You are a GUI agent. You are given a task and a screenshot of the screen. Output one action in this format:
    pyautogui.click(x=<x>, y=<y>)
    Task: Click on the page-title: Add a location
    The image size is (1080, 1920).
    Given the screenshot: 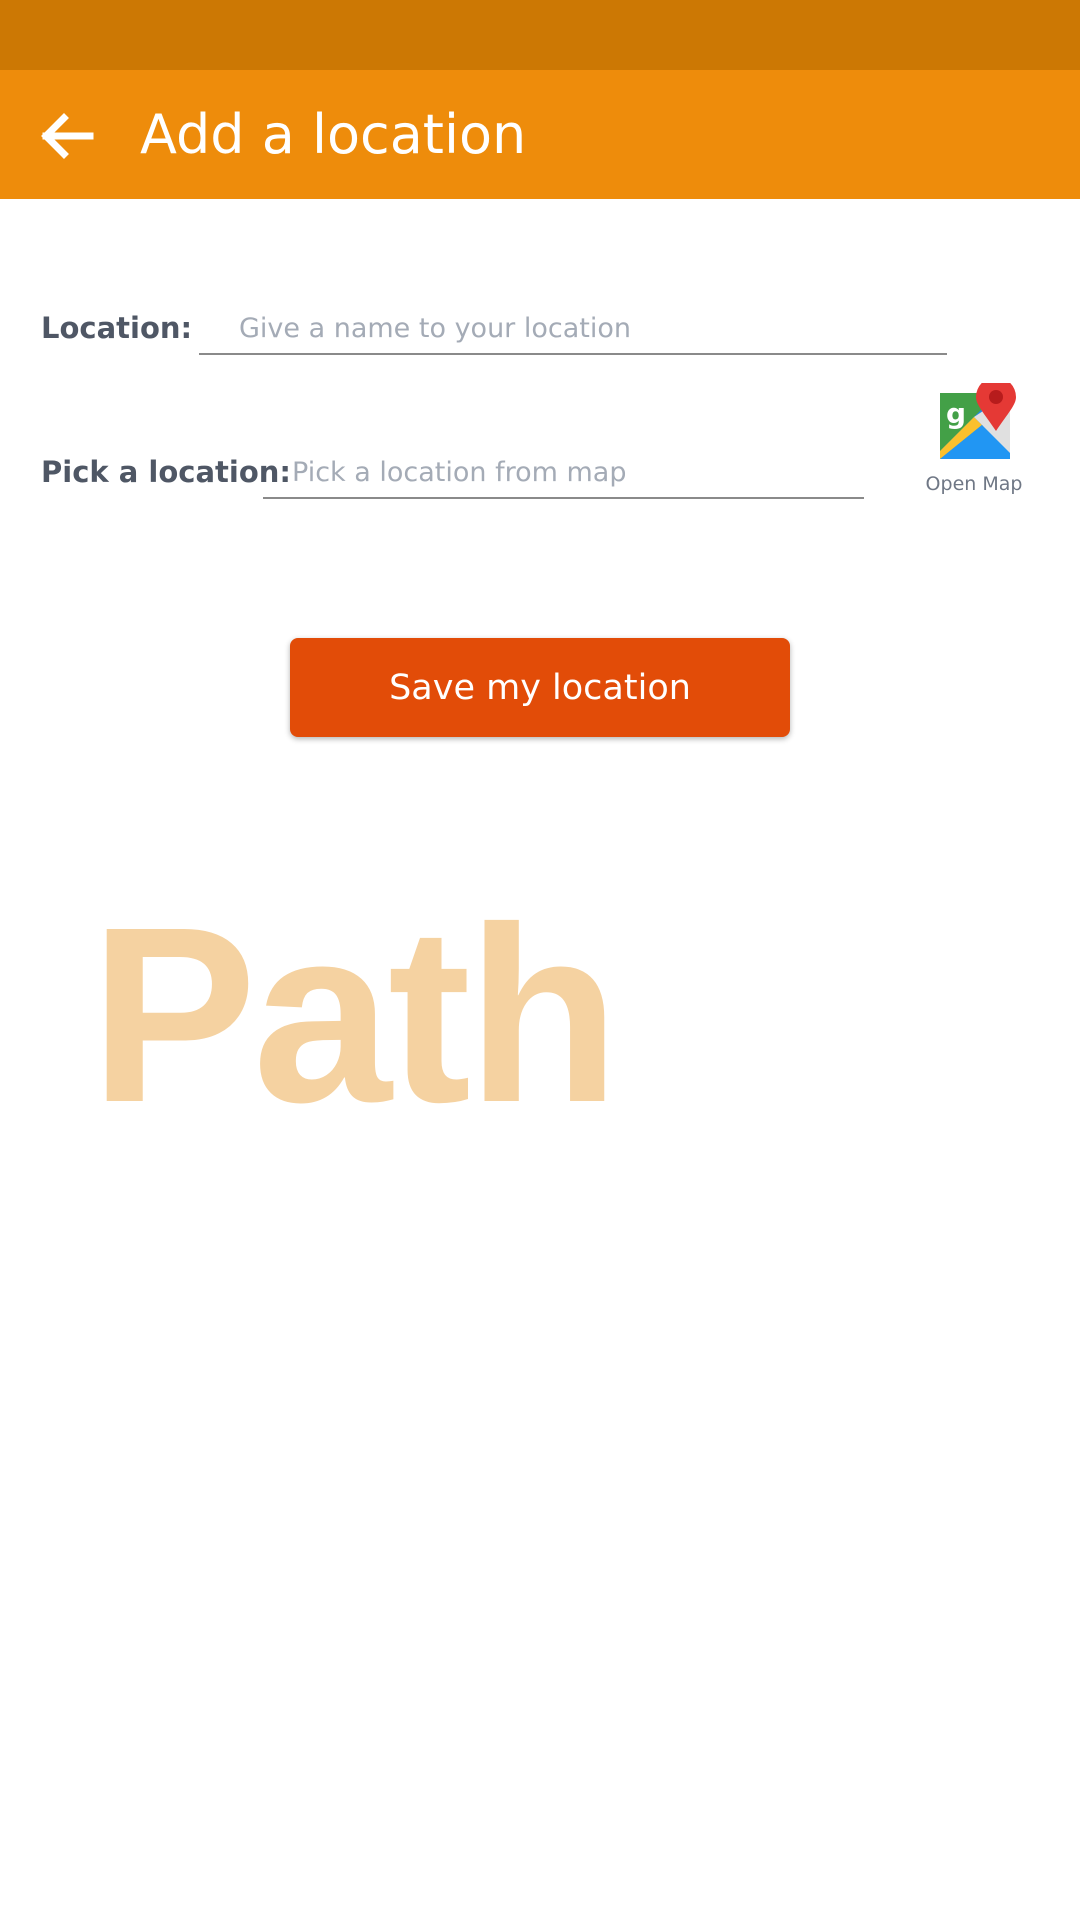 What is the action you would take?
    pyautogui.click(x=333, y=134)
    